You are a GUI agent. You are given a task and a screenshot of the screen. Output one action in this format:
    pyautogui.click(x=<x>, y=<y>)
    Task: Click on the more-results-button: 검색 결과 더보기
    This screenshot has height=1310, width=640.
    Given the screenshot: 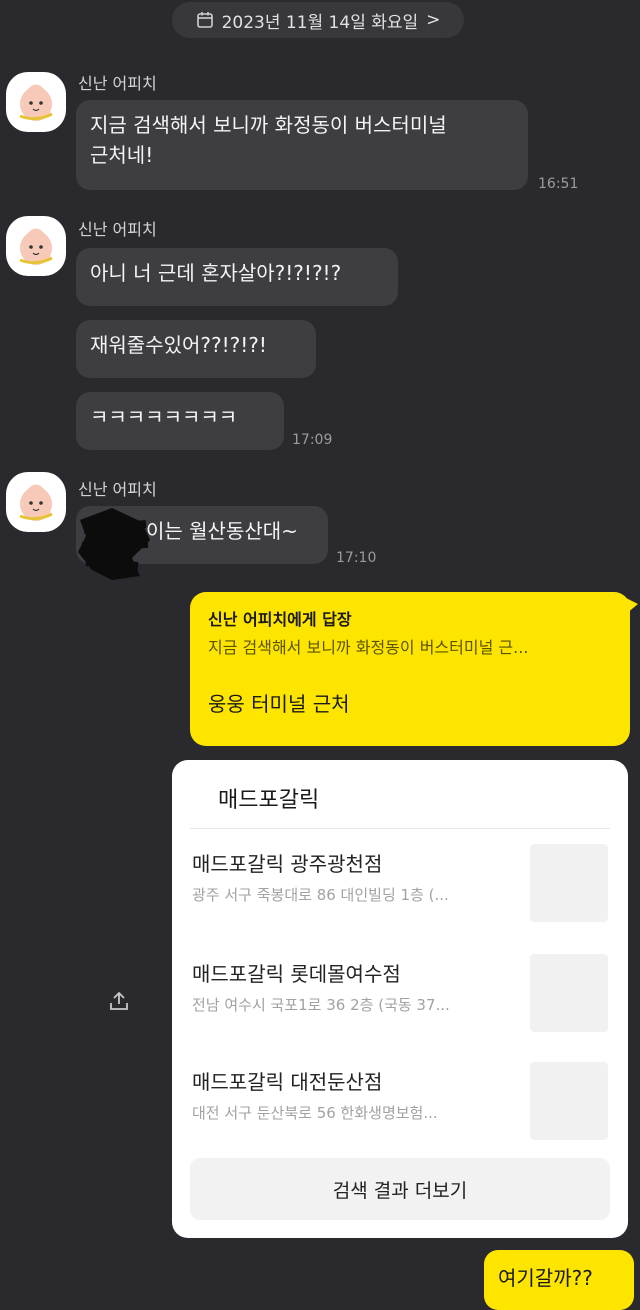 What is the action you would take?
    pyautogui.click(x=400, y=1189)
    